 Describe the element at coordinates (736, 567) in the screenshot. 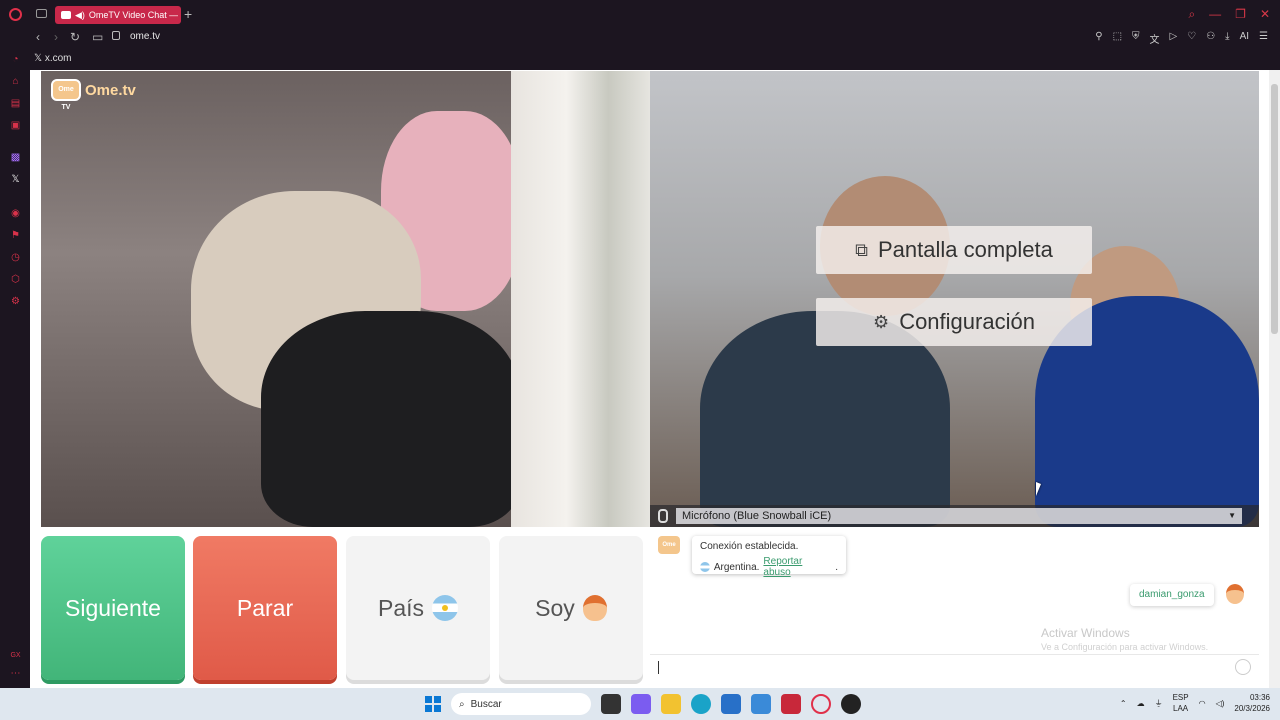

I see `system-country: Argentina.` at that location.